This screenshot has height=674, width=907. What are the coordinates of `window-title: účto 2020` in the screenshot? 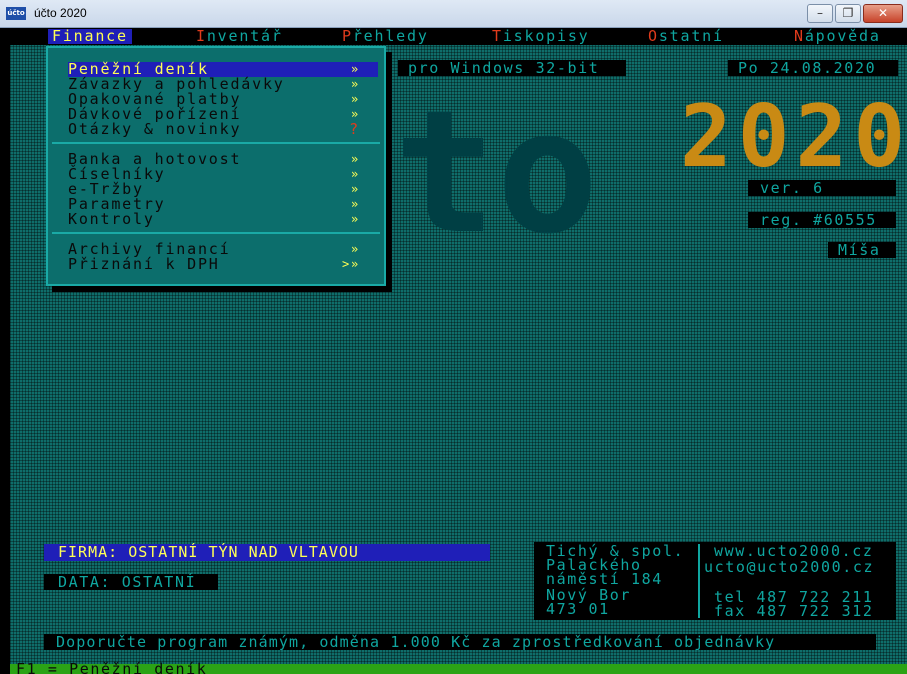 It's located at (60, 13).